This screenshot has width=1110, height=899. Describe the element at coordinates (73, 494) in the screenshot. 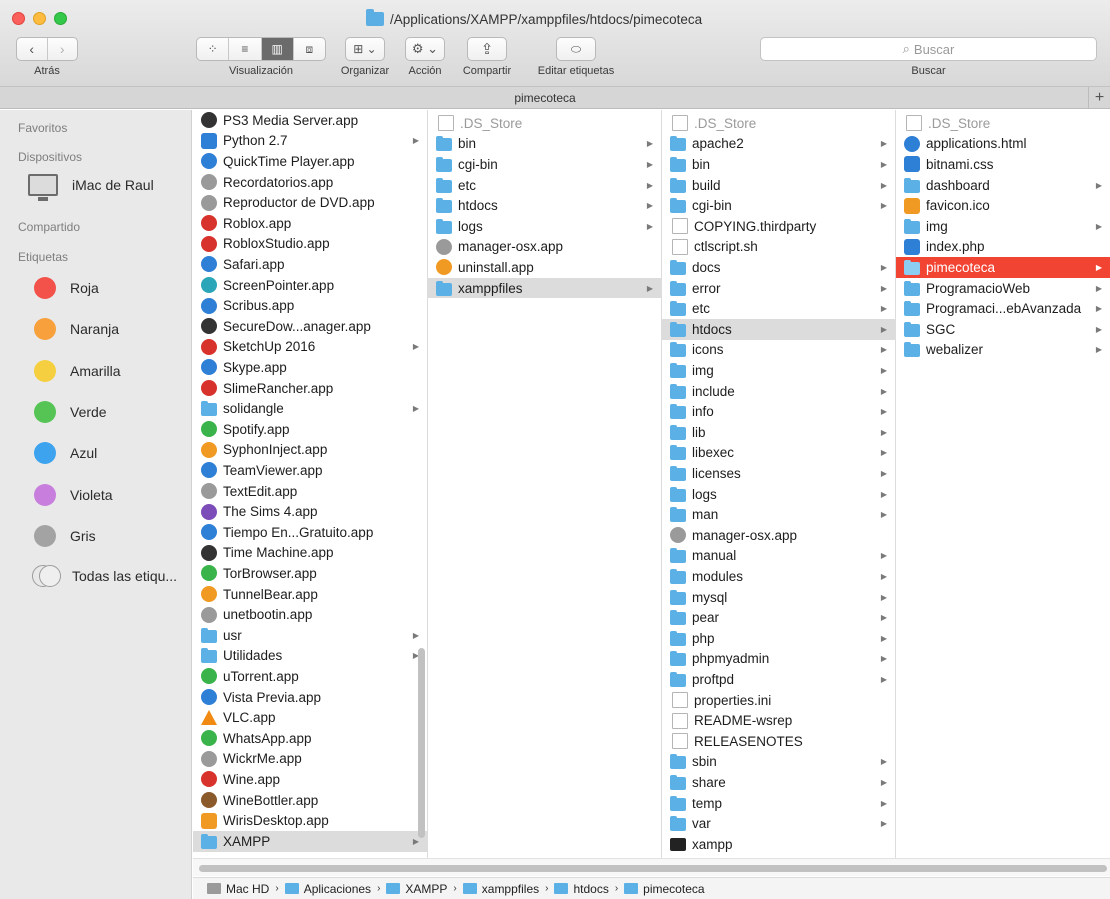

I see `sidebar-tag-violeta: Violeta` at that location.